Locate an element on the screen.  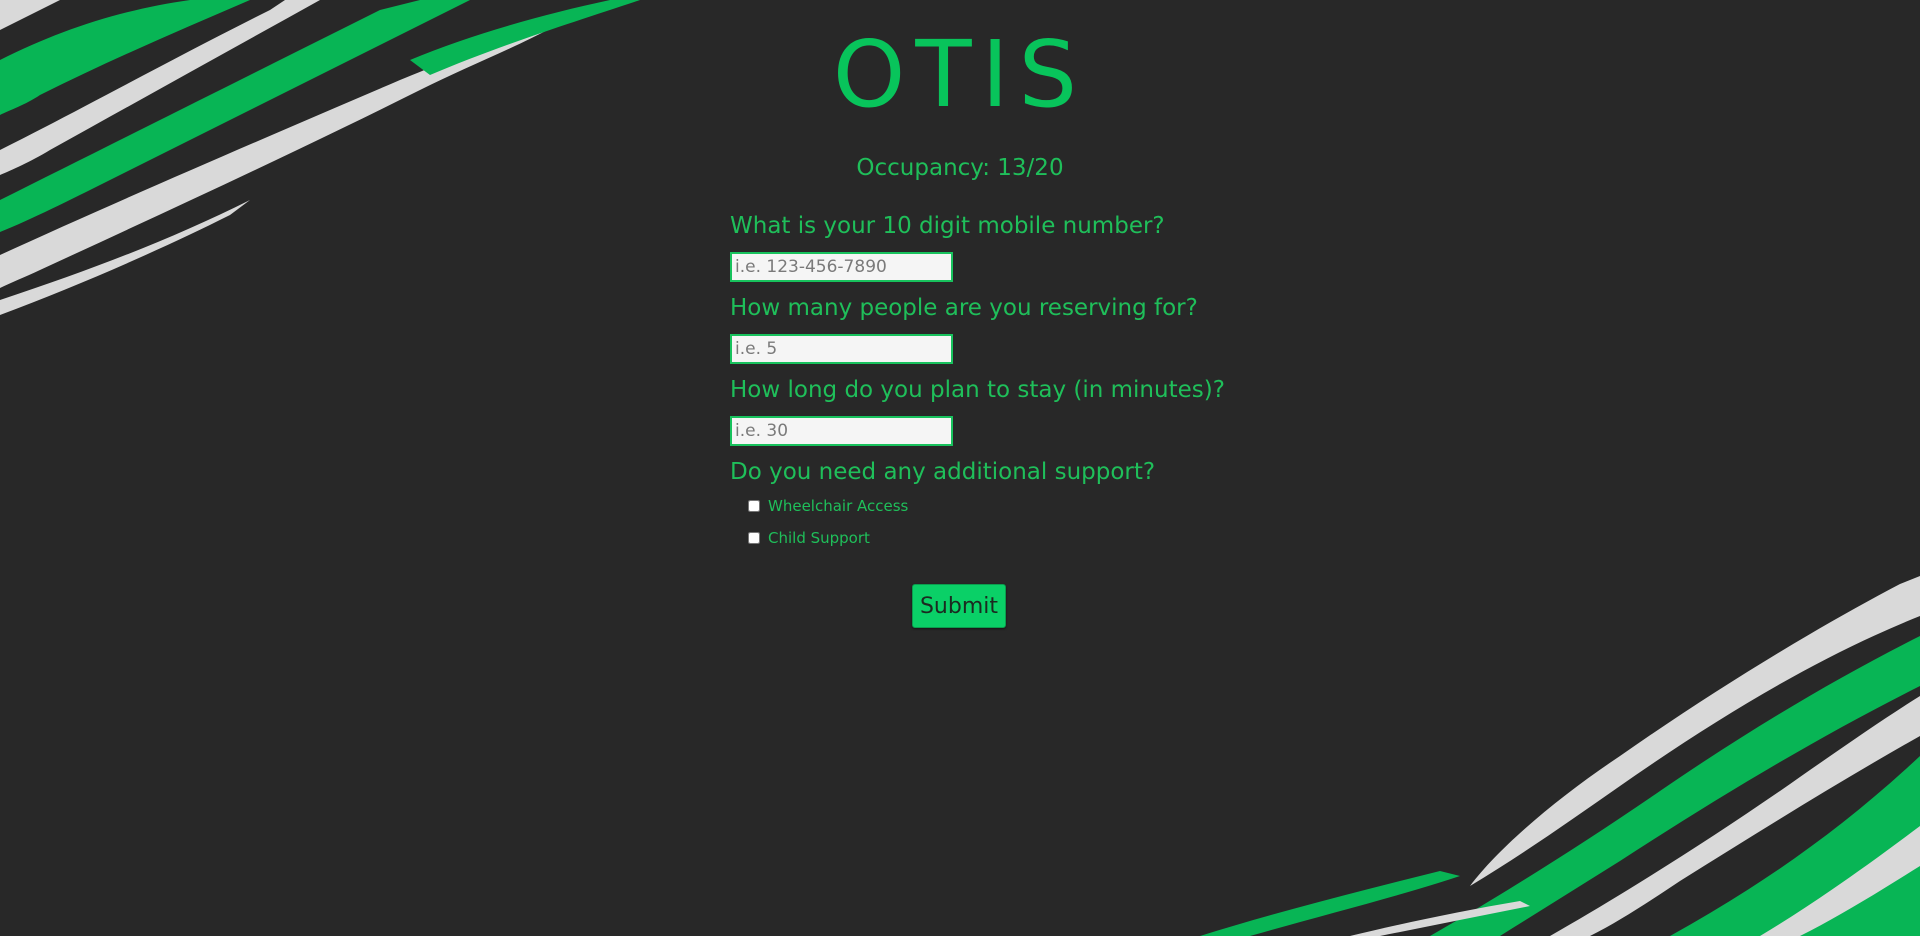
brush-stroke-decoration-bottom-right is located at coordinates (1560, 756).